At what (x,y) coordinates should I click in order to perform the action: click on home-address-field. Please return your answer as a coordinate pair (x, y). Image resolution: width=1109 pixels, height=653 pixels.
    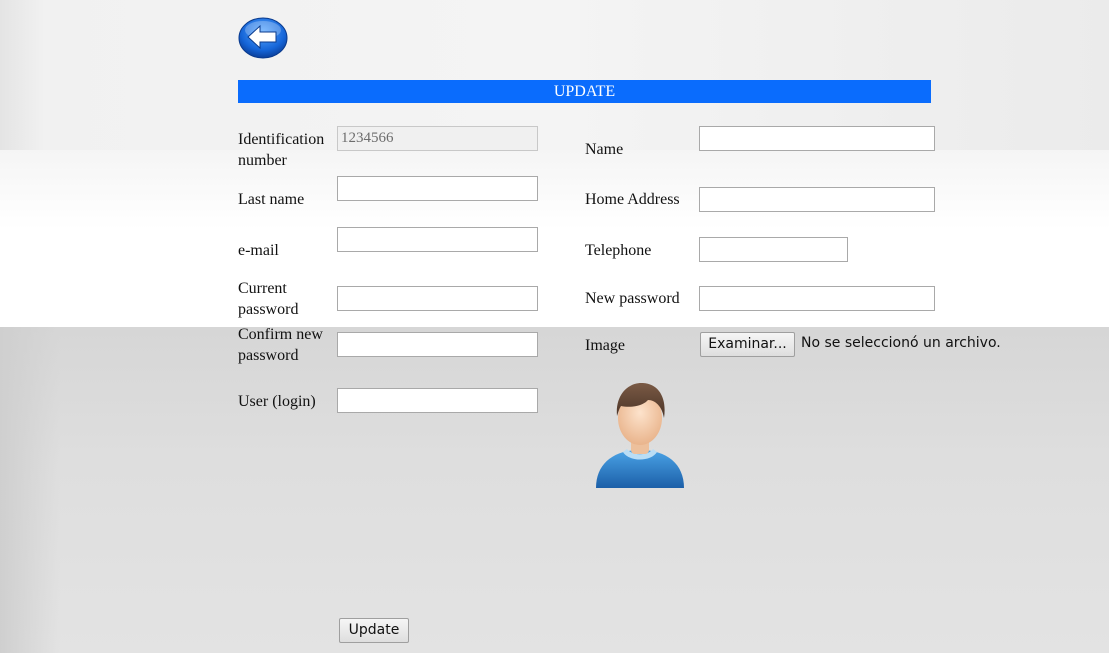
    Looking at the image, I should click on (817, 199).